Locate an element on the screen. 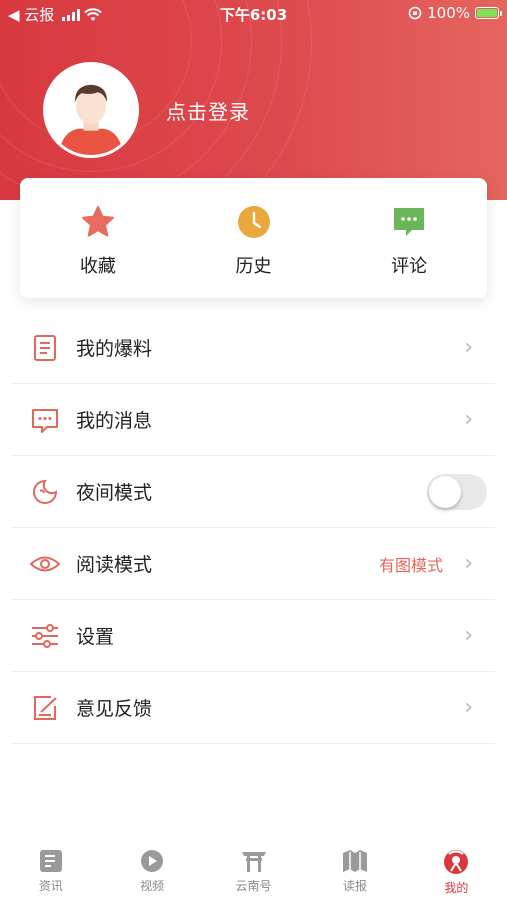  tab-video: 视频 is located at coordinates (151, 870).